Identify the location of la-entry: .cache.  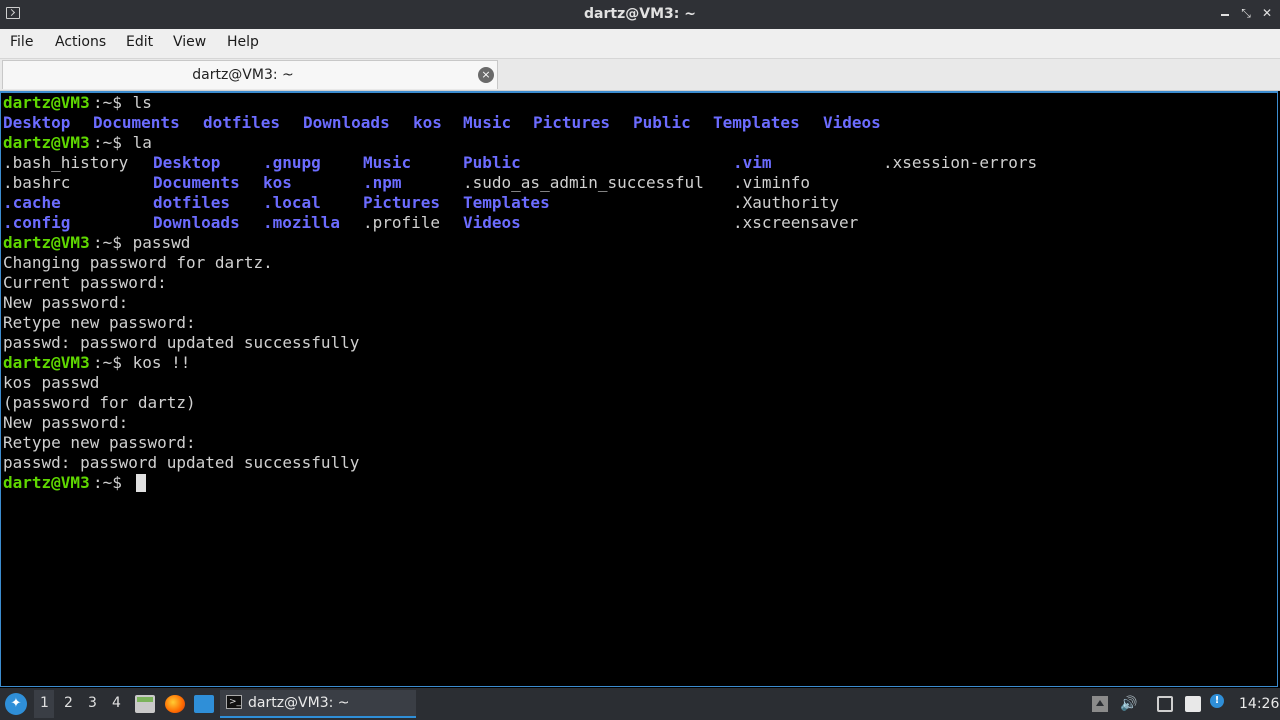
(32, 202).